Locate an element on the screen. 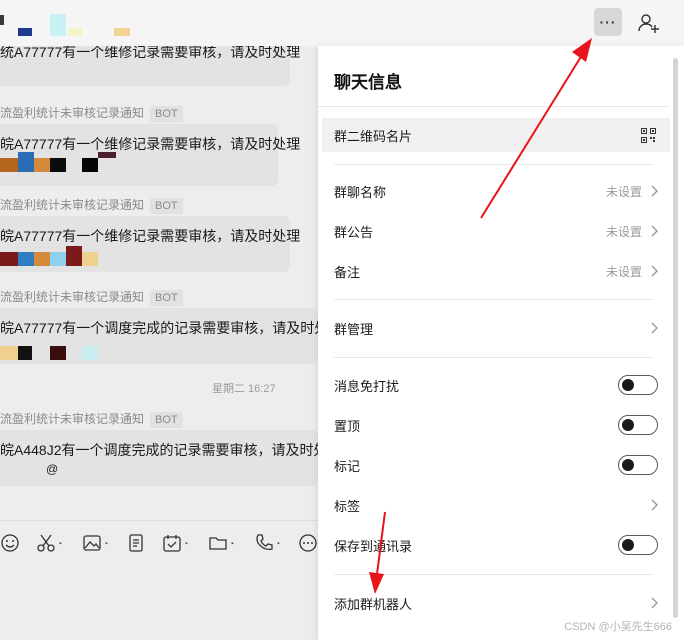 Image resolution: width=684 pixels, height=640 pixels. image-icon is located at coordinates (92, 543).